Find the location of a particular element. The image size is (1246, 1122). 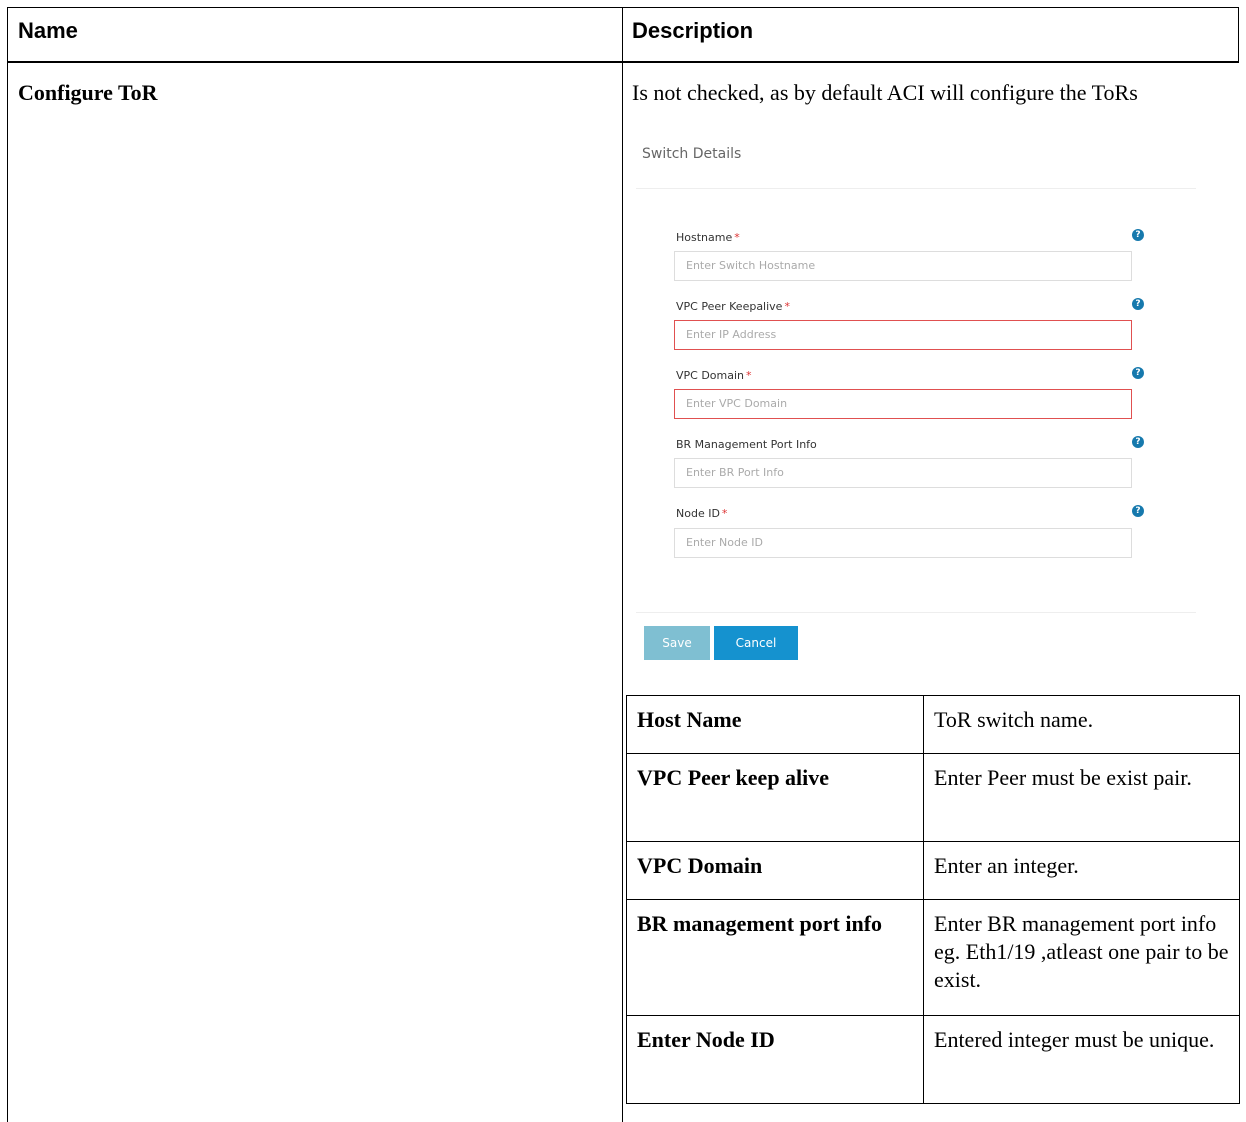

header-description: Description is located at coordinates (693, 30).